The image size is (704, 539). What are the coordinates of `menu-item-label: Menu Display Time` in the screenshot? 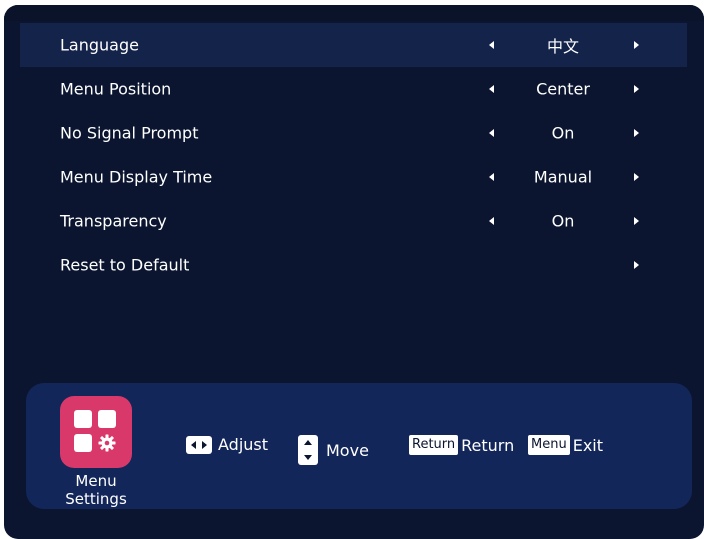 It's located at (136, 177).